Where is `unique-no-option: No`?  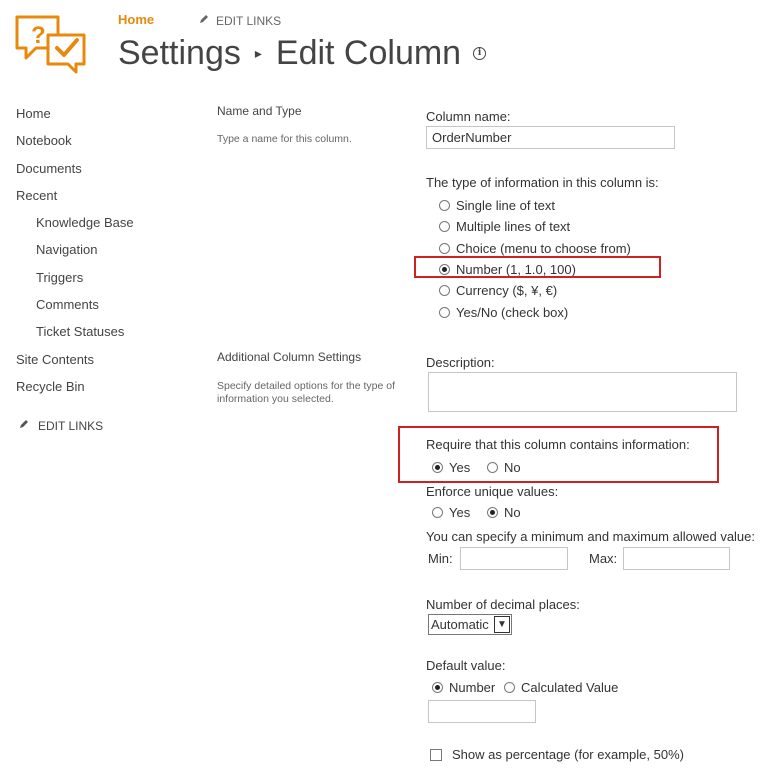 unique-no-option: No is located at coordinates (504, 512).